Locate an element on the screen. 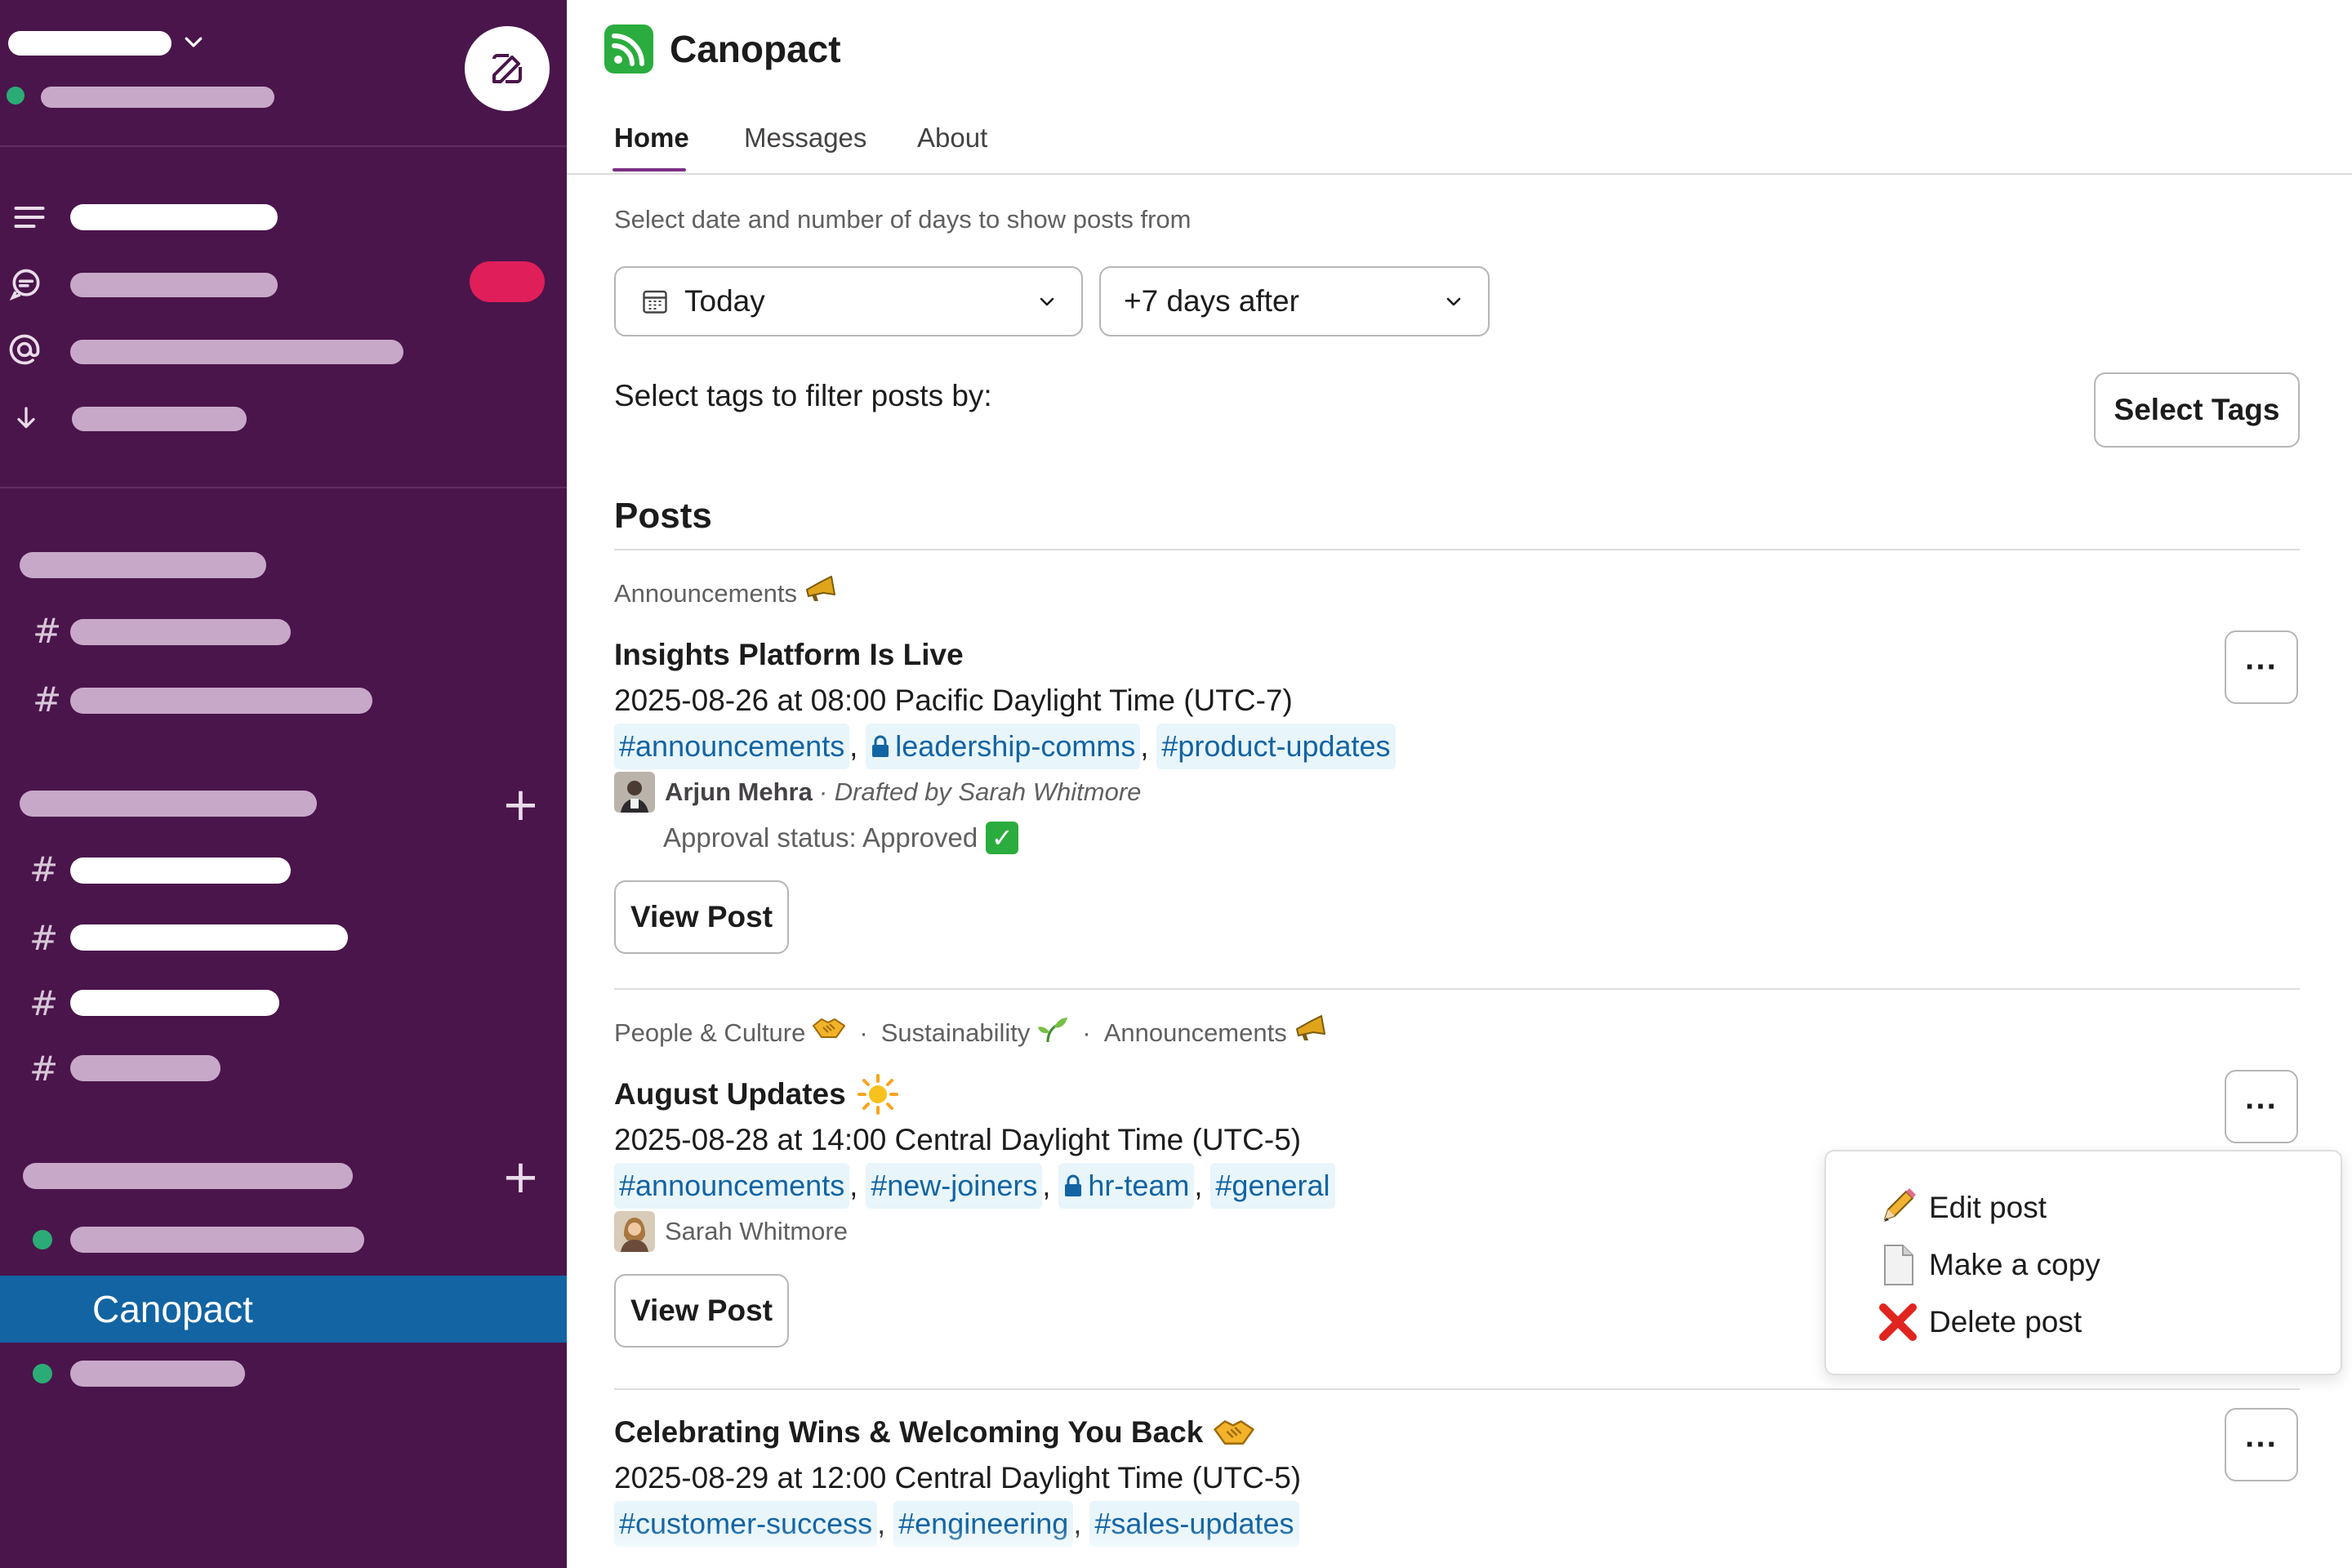 The width and height of the screenshot is (2352, 1568). menu-item-label: Edit post is located at coordinates (1988, 1207).